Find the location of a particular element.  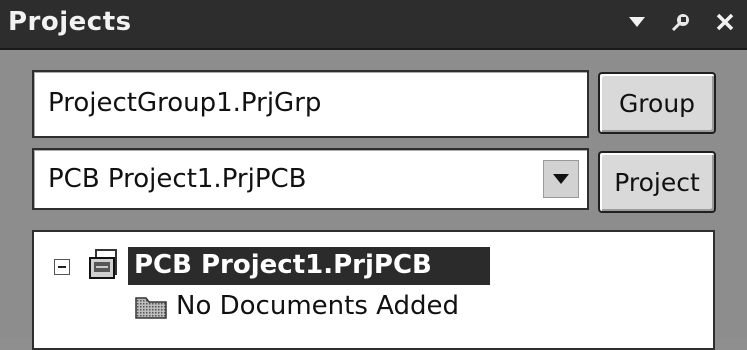

panel-titlebar: Projects is located at coordinates (373, 25).